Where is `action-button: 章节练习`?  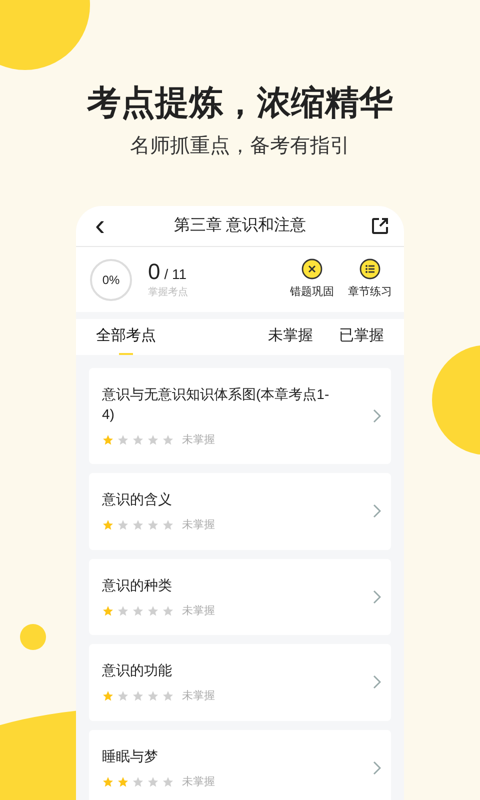
action-button: 章节练习 is located at coordinates (370, 279).